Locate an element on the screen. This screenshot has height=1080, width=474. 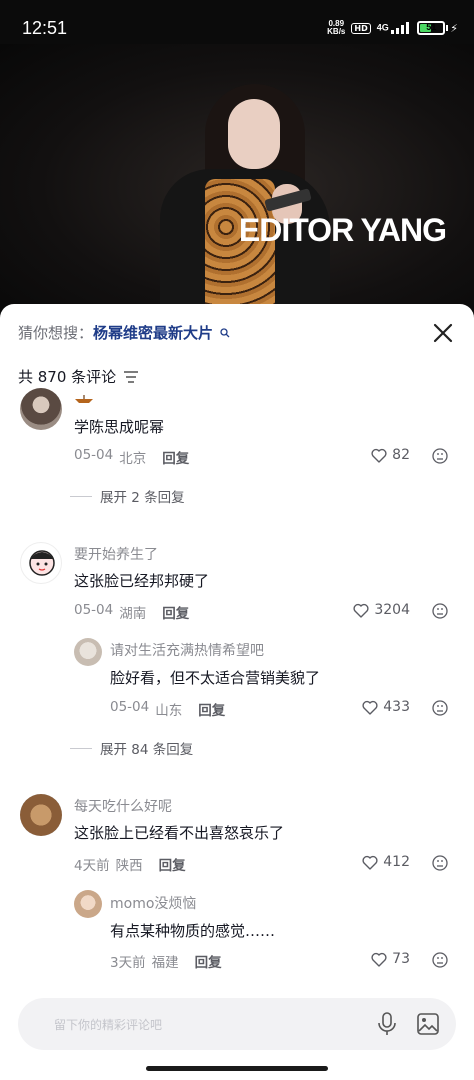
comment-count-header: 共 870 条评论 is located at coordinates (78, 376).